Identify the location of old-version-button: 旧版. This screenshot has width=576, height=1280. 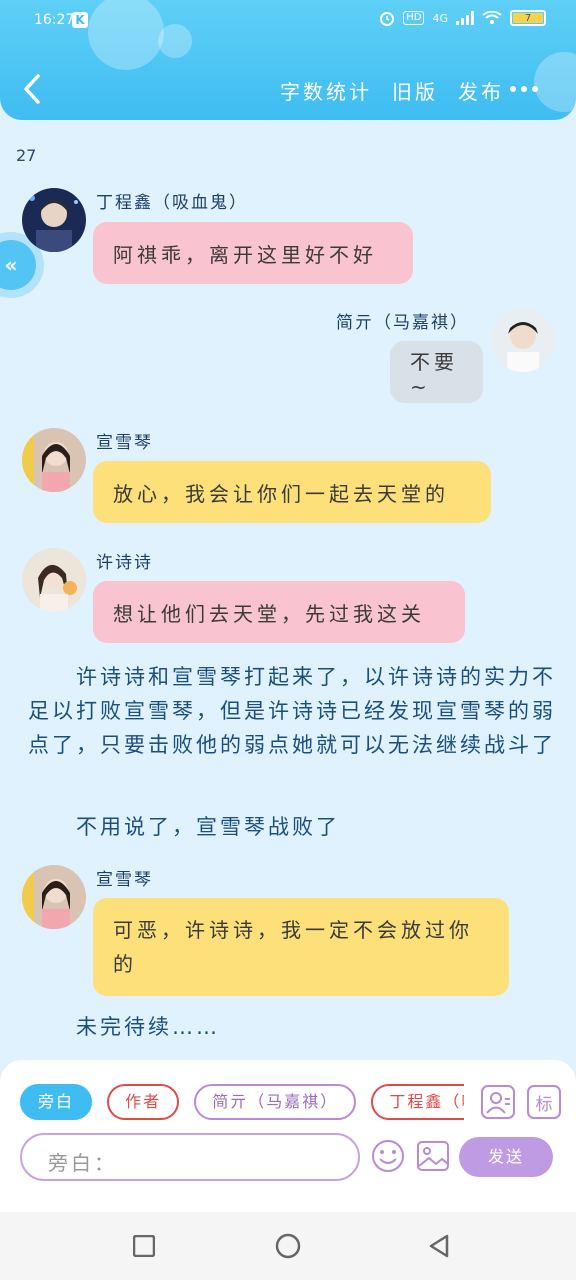
(415, 90).